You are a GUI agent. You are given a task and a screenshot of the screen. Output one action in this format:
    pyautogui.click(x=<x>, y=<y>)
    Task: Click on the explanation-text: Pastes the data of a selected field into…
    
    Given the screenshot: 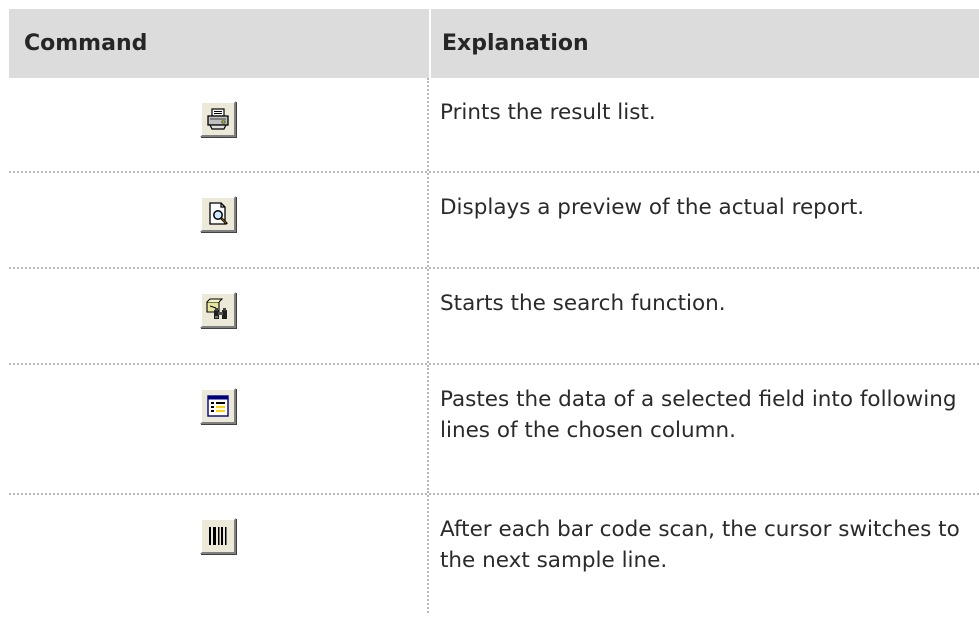 What is the action you would take?
    pyautogui.click(x=698, y=415)
    